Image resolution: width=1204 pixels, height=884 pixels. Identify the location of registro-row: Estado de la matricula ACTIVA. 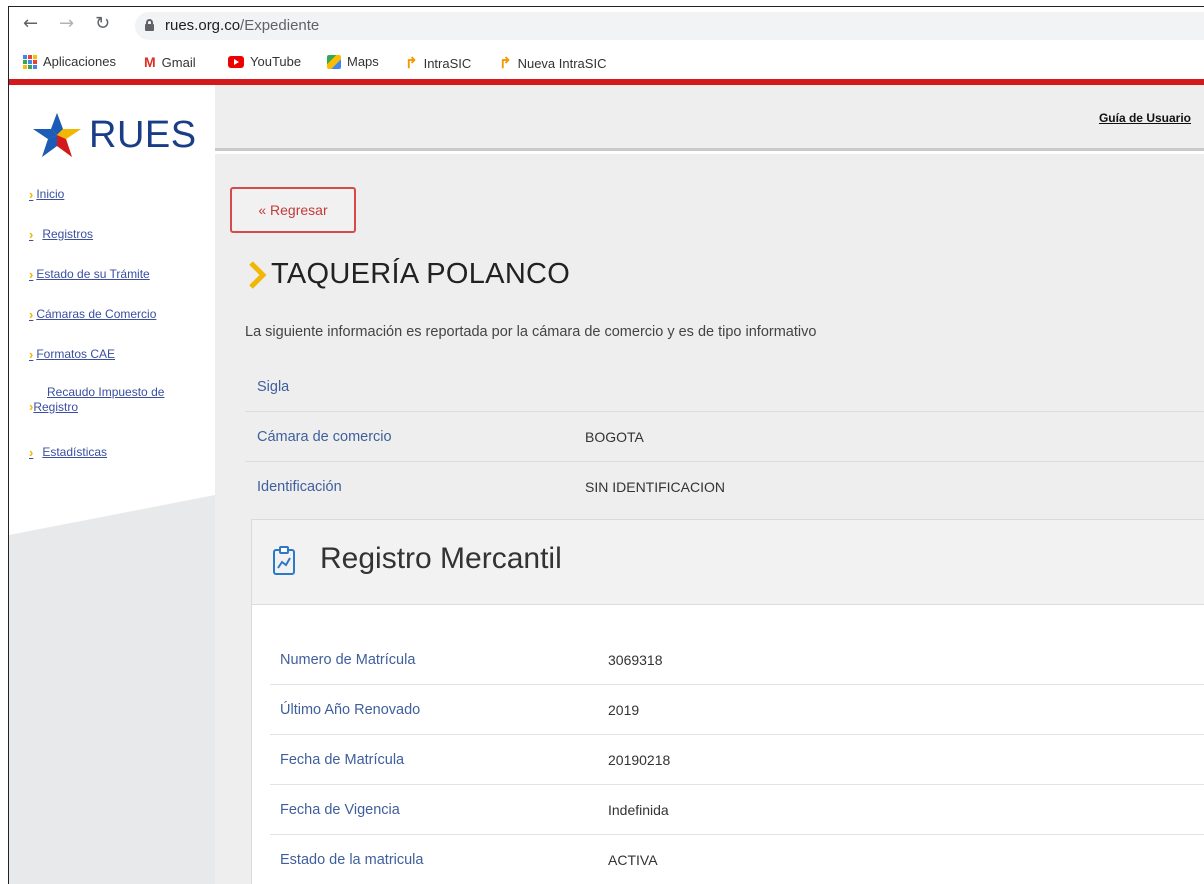
(737, 859).